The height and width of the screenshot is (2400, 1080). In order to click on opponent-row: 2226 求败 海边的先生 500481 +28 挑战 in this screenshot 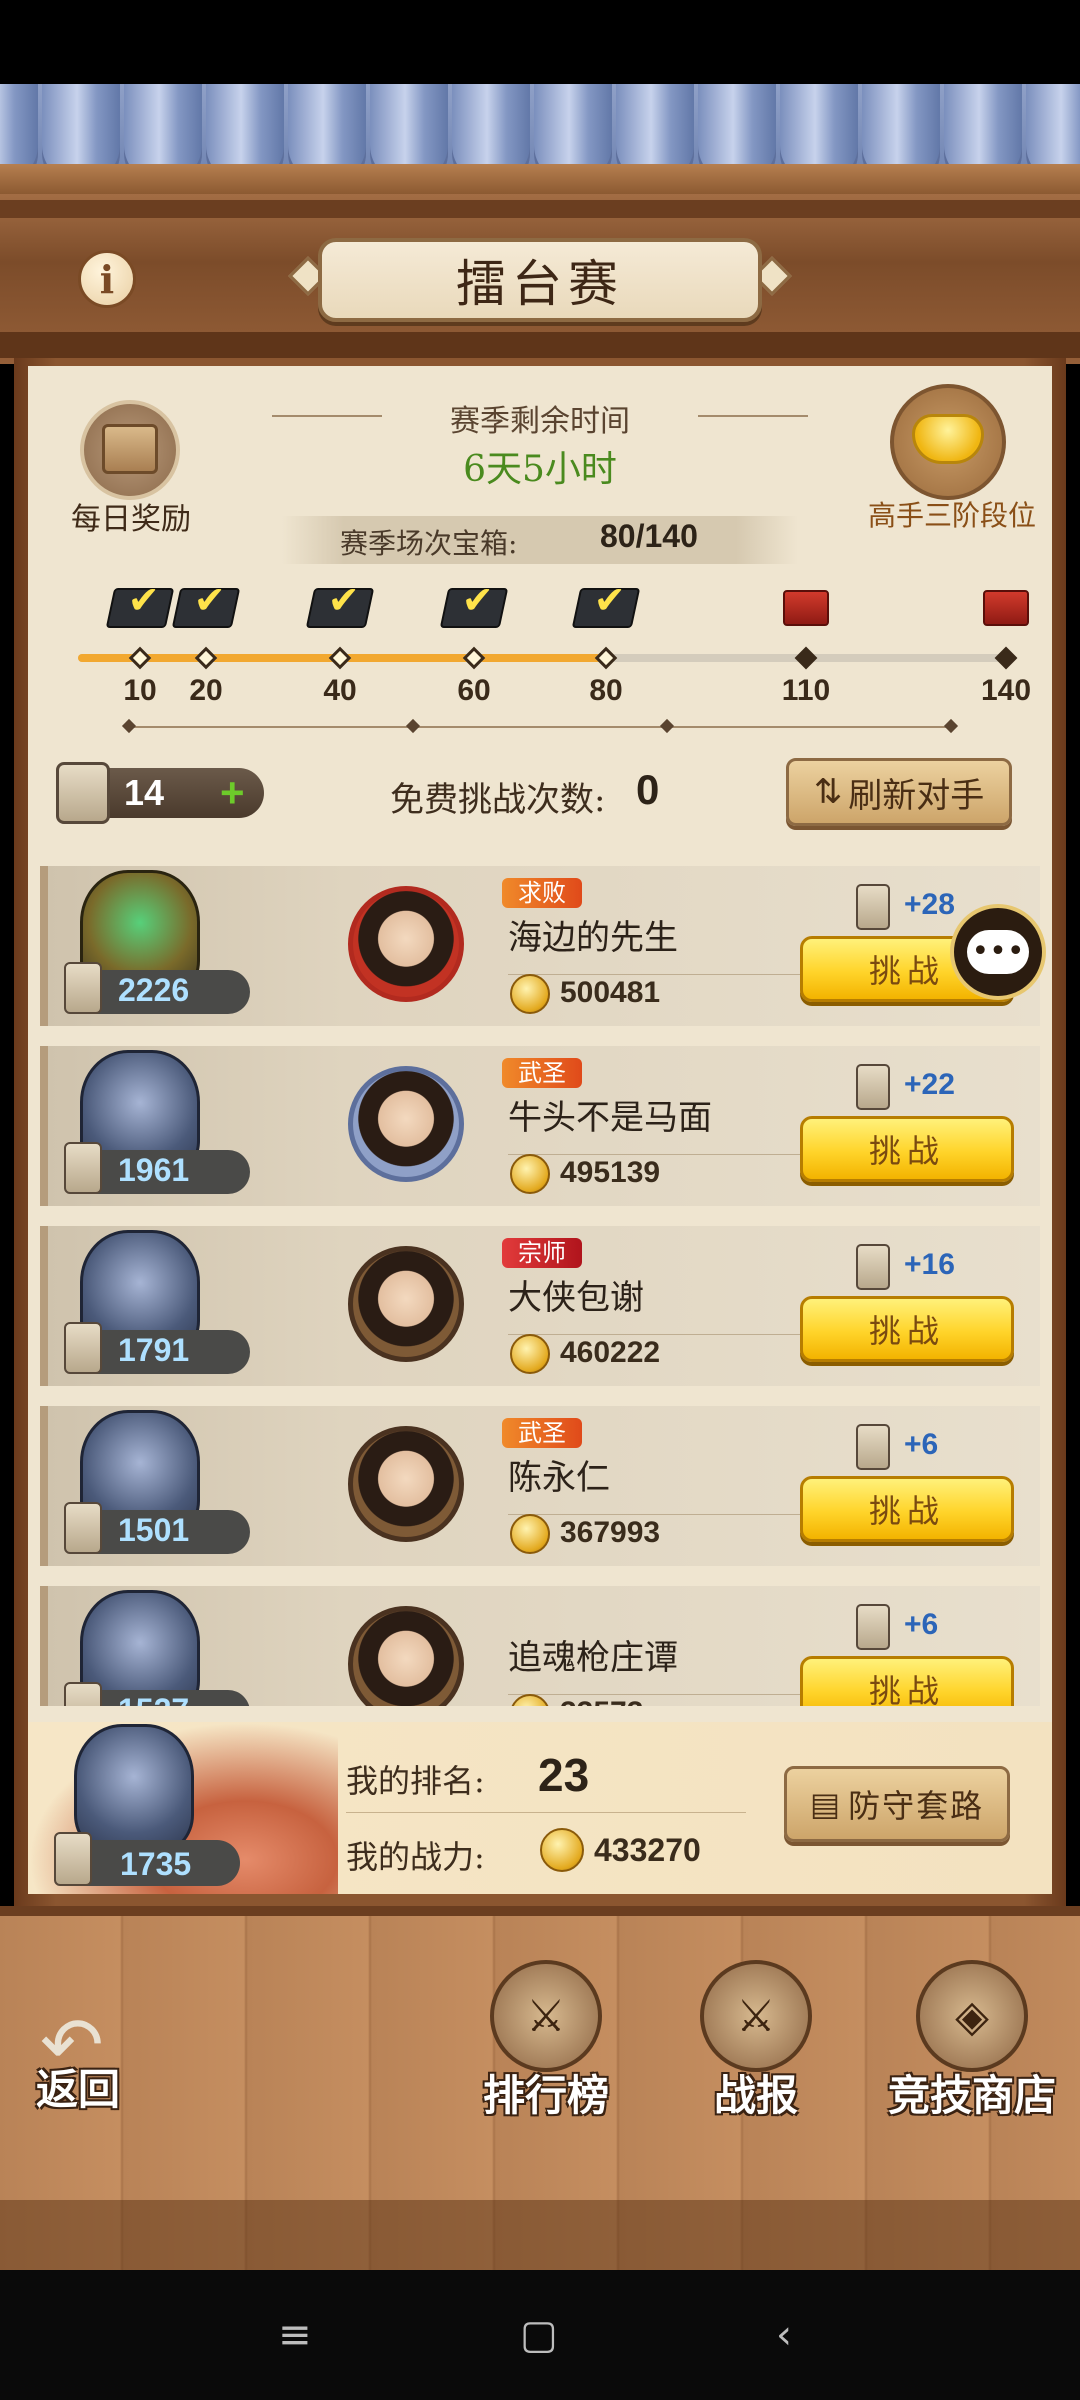, I will do `click(540, 946)`.